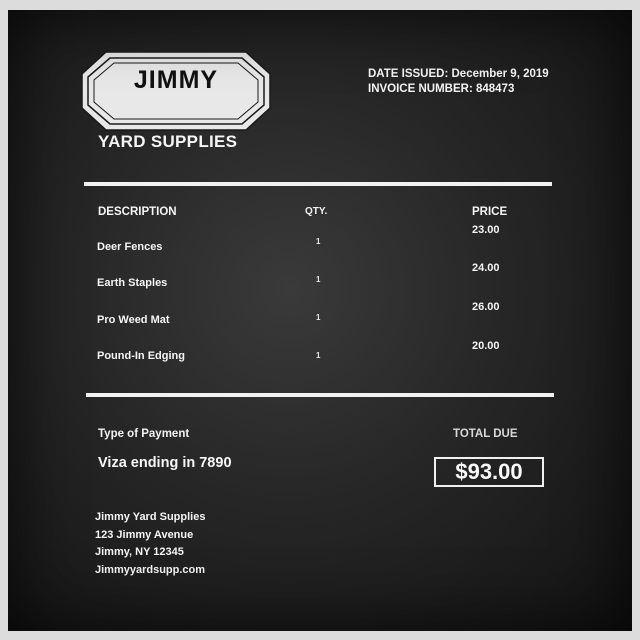 Image resolution: width=640 pixels, height=640 pixels. What do you see at coordinates (489, 472) in the screenshot?
I see `total-due-amount: $93.00` at bounding box center [489, 472].